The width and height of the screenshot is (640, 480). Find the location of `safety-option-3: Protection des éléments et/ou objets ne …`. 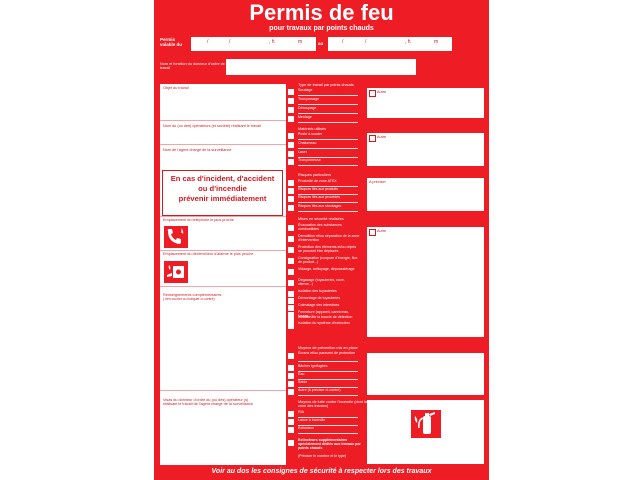

safety-option-3: Protection des éléments et/ou objets ne … is located at coordinates (327, 249).